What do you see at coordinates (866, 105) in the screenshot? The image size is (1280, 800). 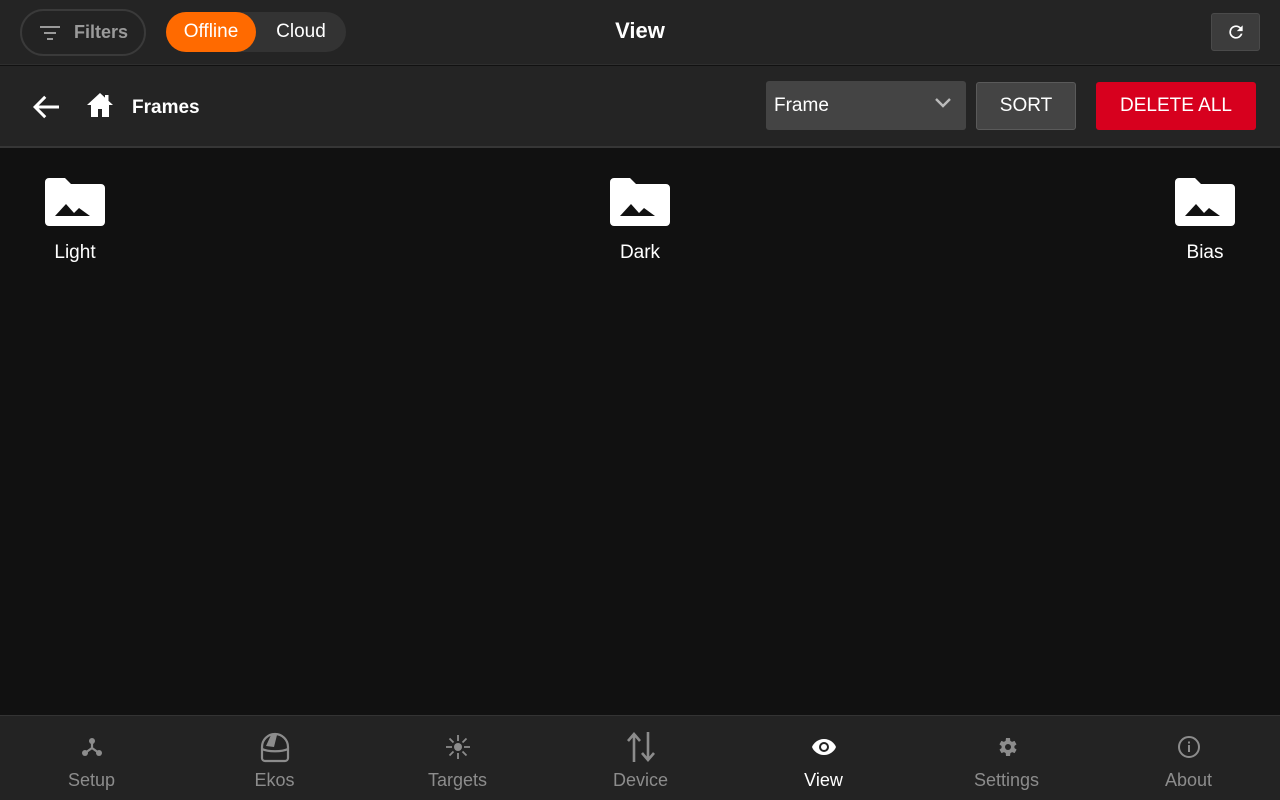 I see `sort-by-select: Frame` at bounding box center [866, 105].